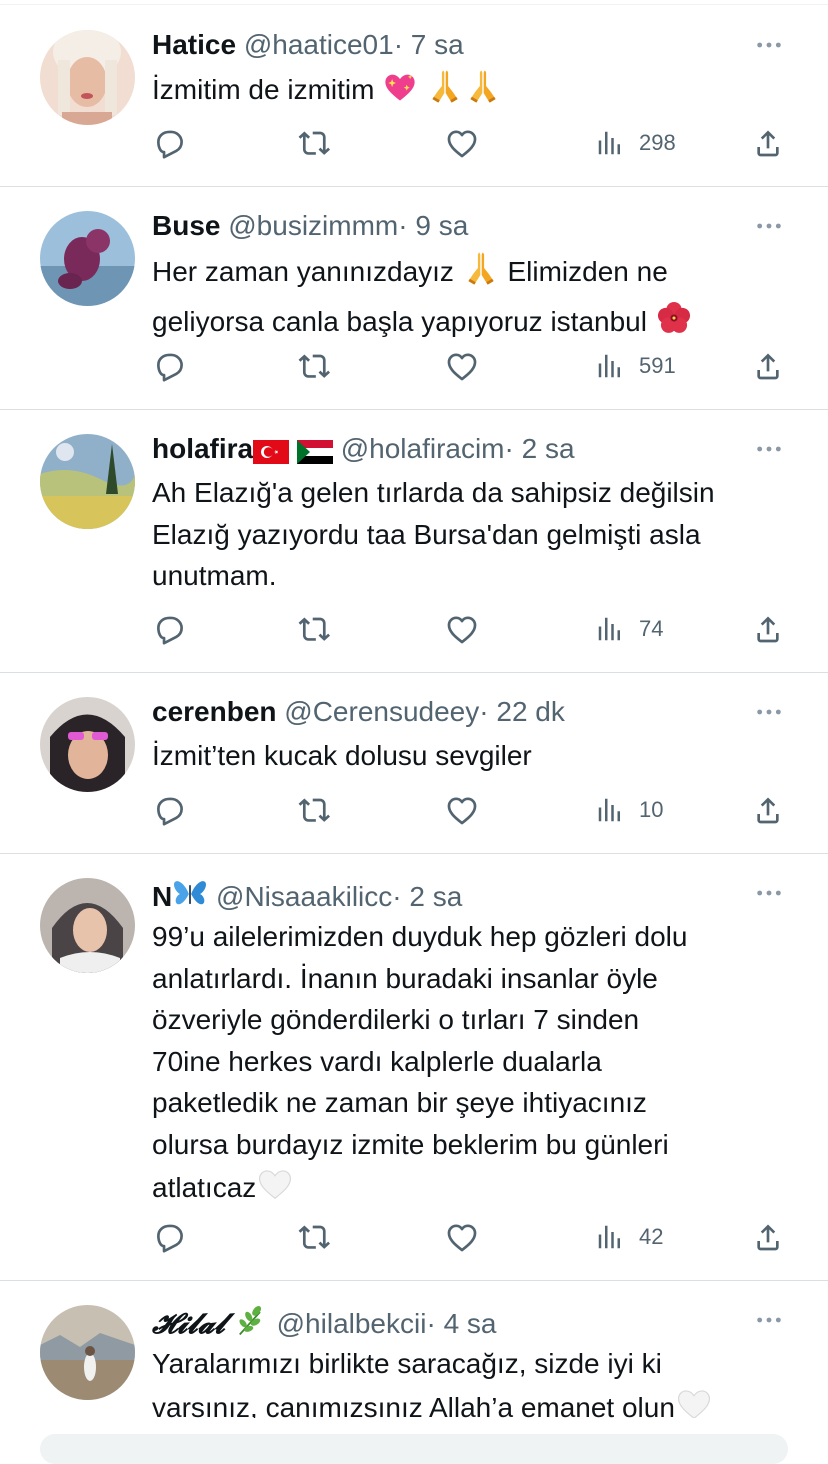 The width and height of the screenshot is (828, 1464). I want to click on views-button: 10, so click(629, 810).